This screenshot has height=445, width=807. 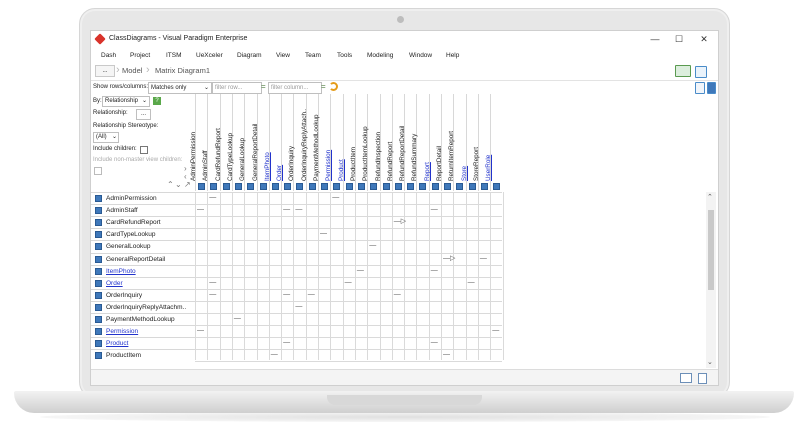 What do you see at coordinates (117, 344) in the screenshot?
I see `row-header-label: Product` at bounding box center [117, 344].